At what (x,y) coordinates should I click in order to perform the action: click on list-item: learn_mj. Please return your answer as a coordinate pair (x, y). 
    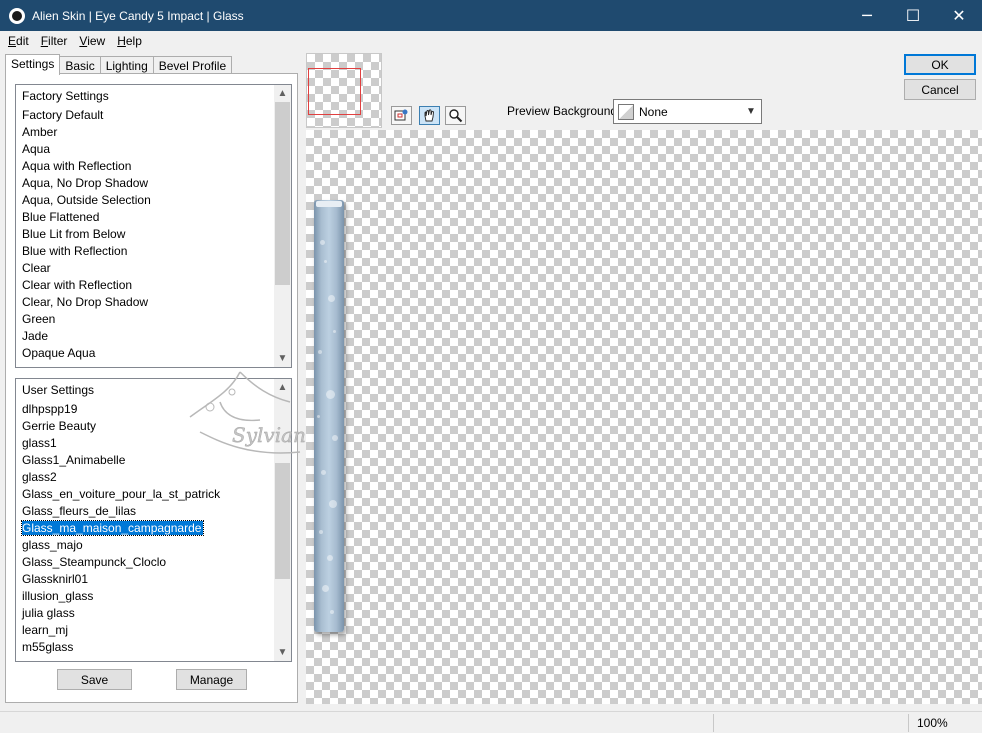
    Looking at the image, I should click on (145, 630).